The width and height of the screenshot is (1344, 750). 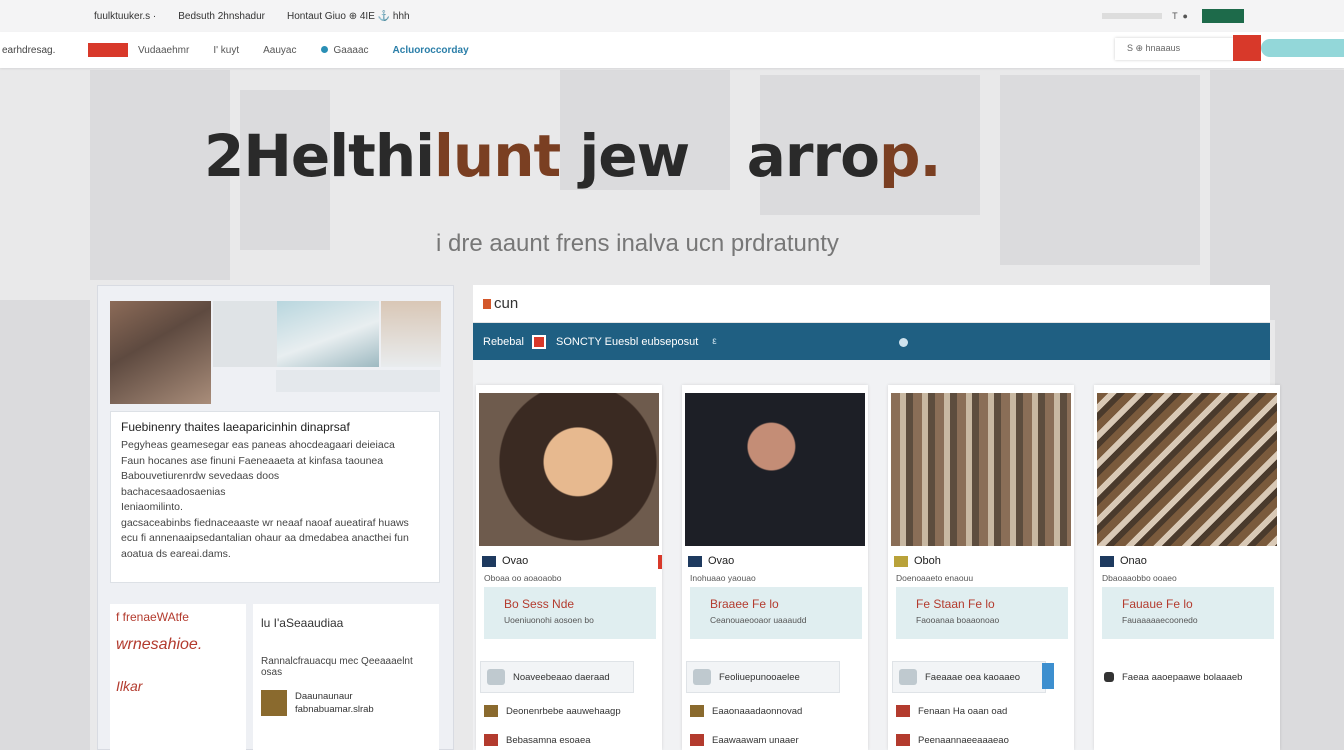 What do you see at coordinates (557, 677) in the screenshot?
I see `detail-row: Noaveebeaao daeraad` at bounding box center [557, 677].